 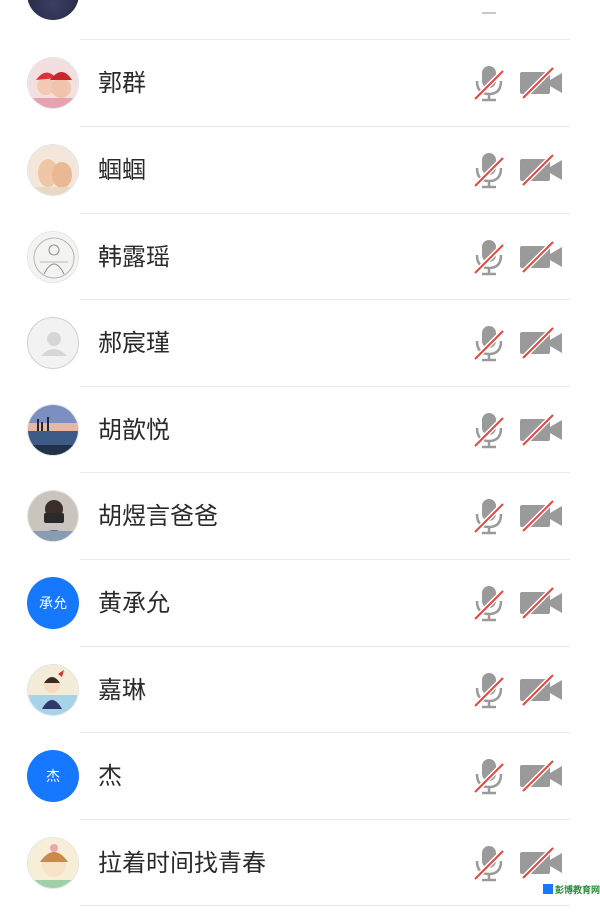 I want to click on participant-name: 韩露瑶, so click(x=134, y=257).